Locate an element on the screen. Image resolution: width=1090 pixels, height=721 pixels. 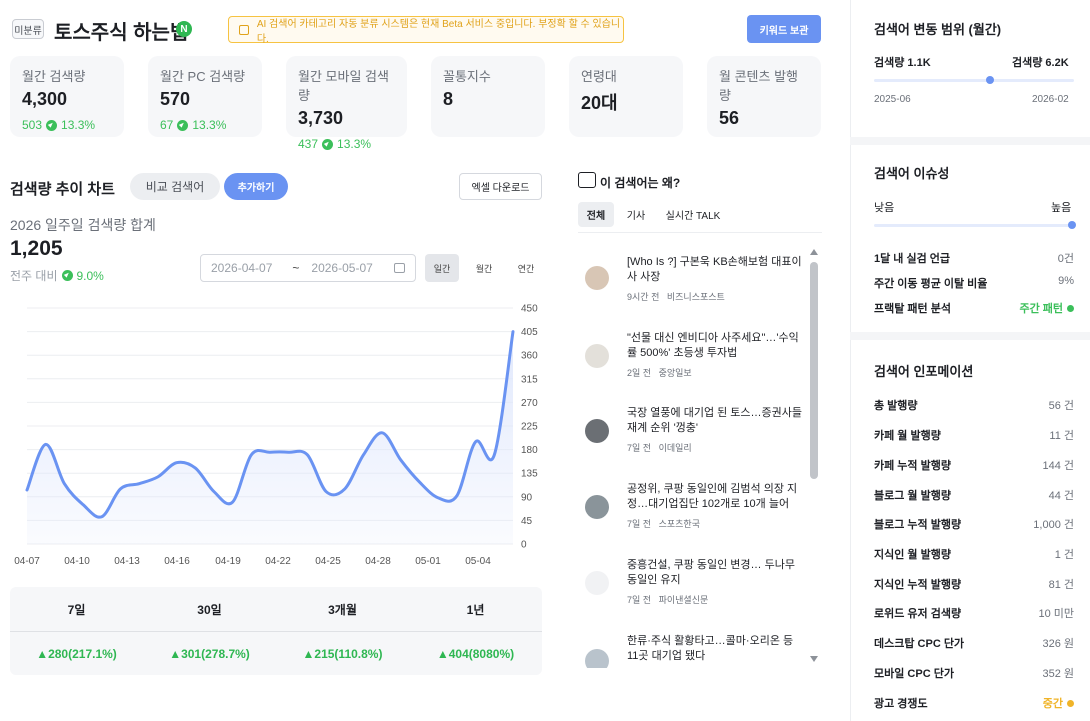
period-header: 1년 is located at coordinates (475, 609).